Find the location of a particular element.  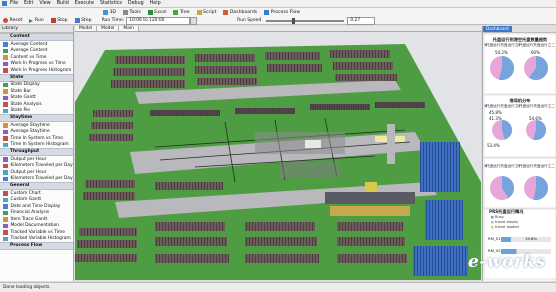

library-group-state: State is located at coordinates (36, 77).